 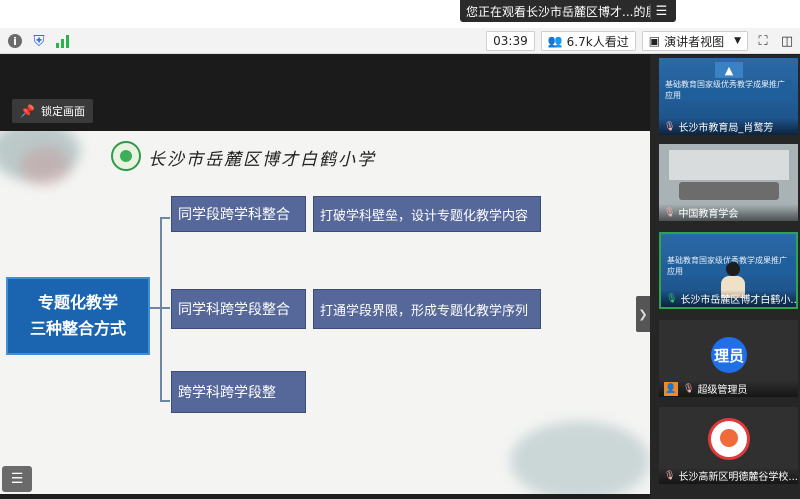 What do you see at coordinates (62, 111) in the screenshot?
I see `lock-view-label: 锁定画面` at bounding box center [62, 111].